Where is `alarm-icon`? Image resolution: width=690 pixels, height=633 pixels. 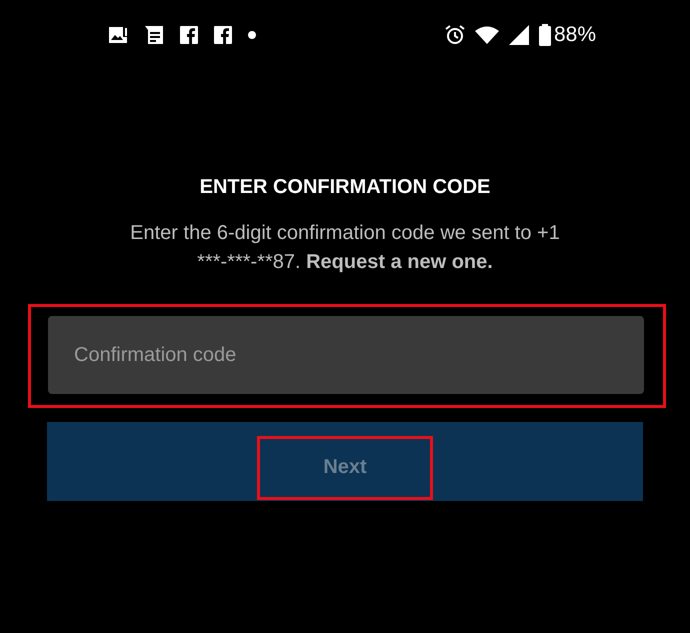
alarm-icon is located at coordinates (454, 35).